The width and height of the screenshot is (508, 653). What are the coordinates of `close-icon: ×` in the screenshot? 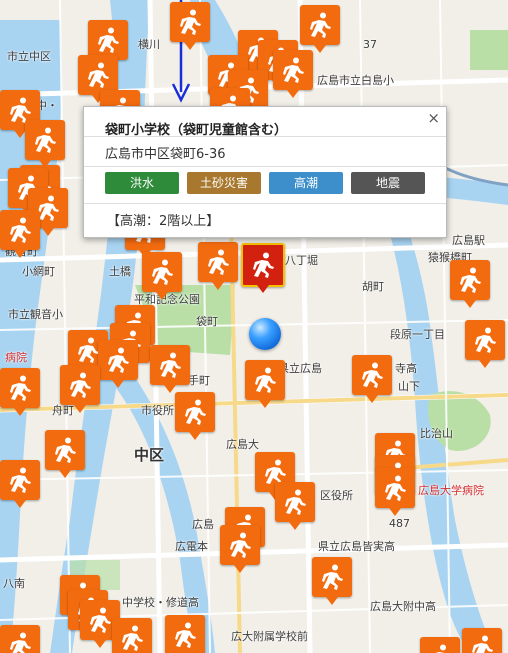 It's located at (433, 118).